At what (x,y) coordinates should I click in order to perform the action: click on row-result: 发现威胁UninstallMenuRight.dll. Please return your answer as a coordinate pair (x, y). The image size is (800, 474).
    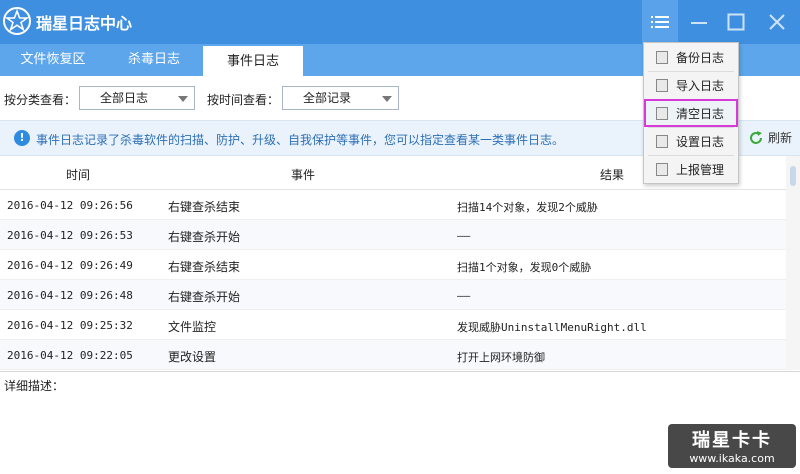
    Looking at the image, I should click on (552, 327).